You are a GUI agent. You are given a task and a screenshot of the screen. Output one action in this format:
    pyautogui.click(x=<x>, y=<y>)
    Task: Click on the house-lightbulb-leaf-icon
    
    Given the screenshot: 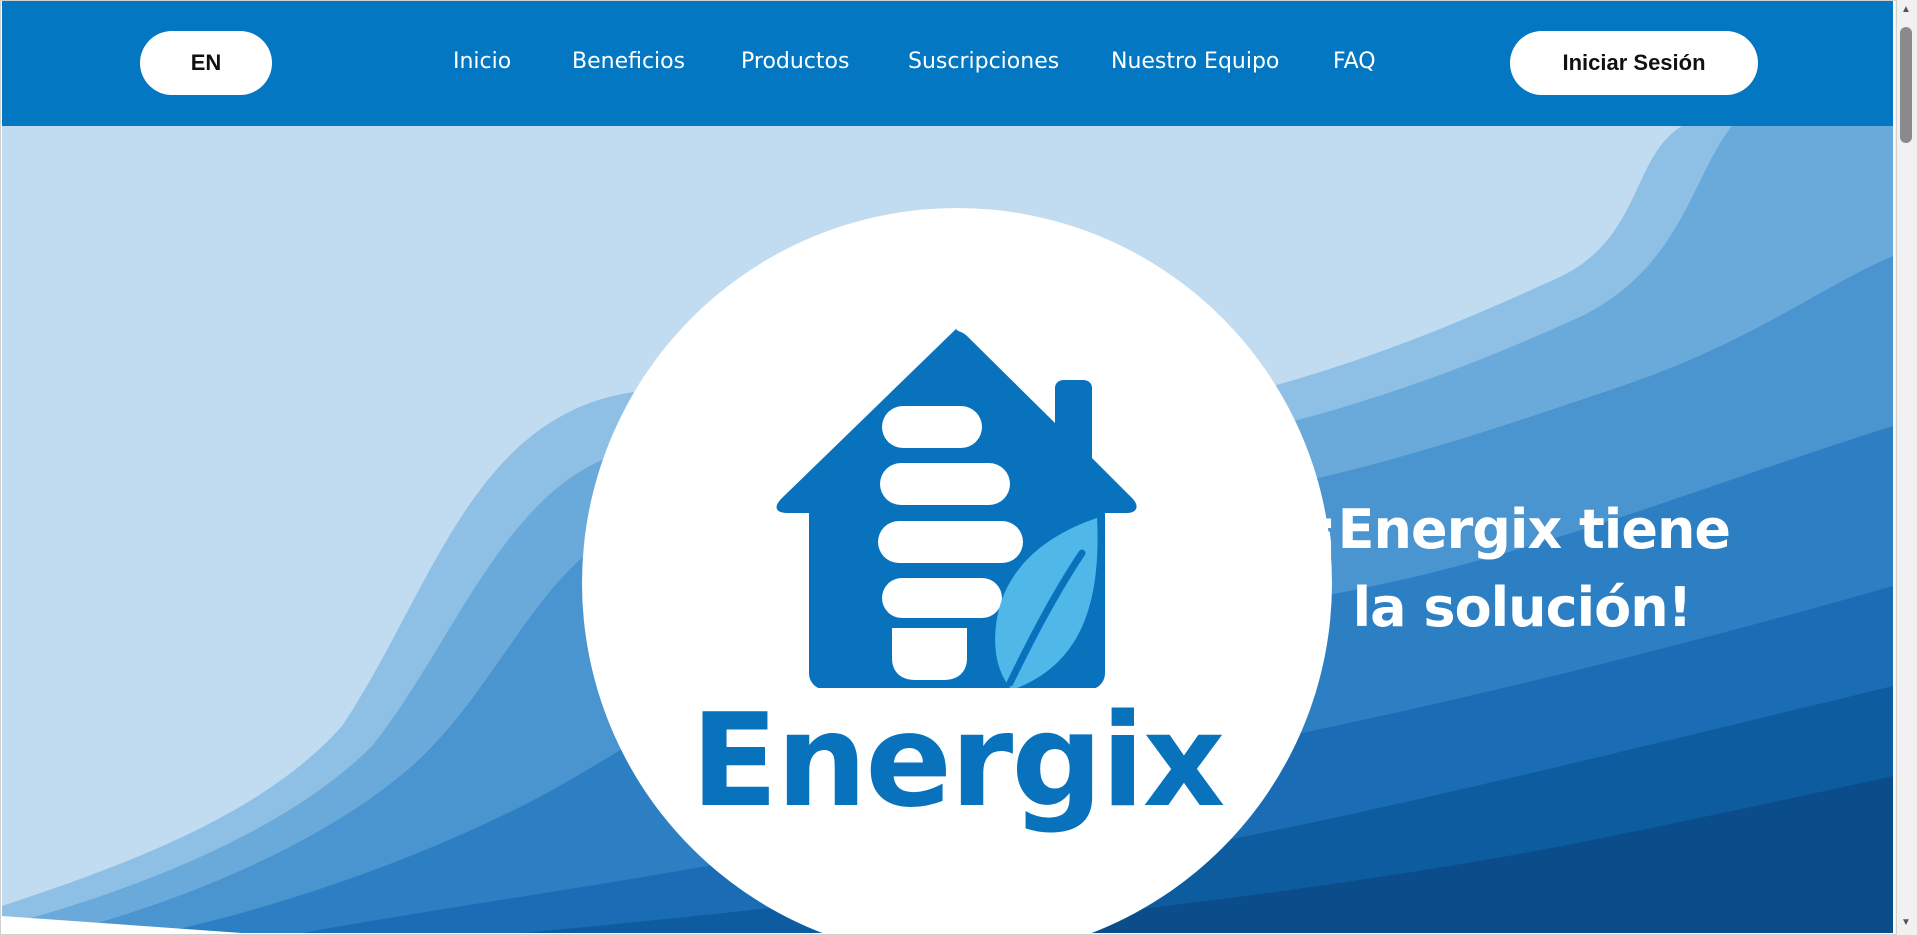 What is the action you would take?
    pyautogui.click(x=956, y=508)
    